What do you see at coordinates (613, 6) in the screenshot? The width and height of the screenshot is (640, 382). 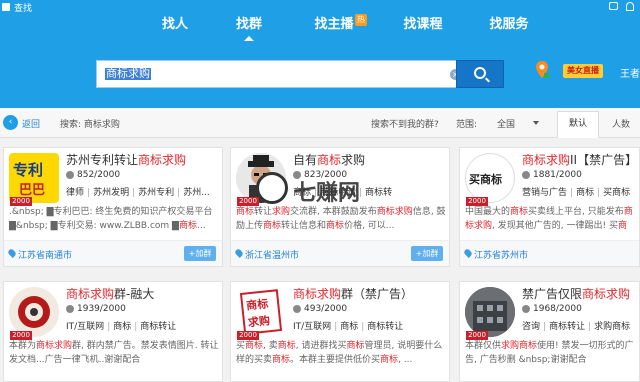 I see `message-icon` at bounding box center [613, 6].